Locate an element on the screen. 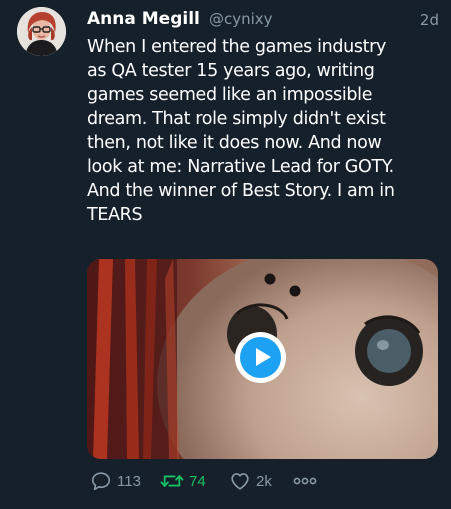  play-icon is located at coordinates (260, 357).